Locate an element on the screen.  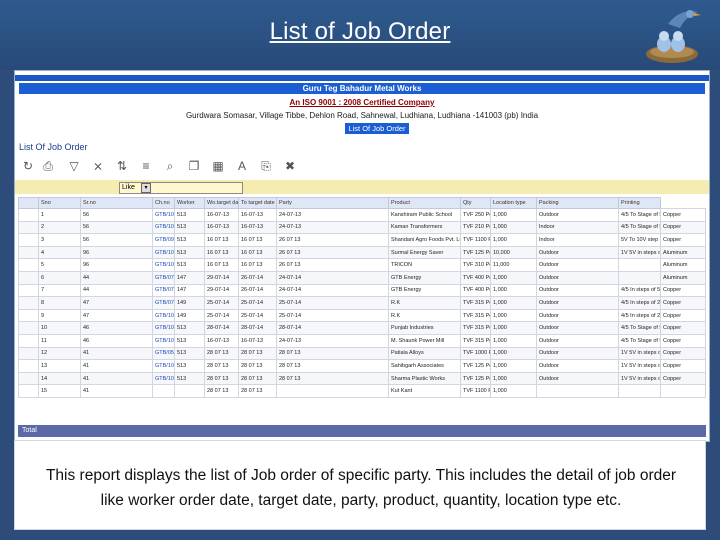
table-cell: GTB/10/2016/352 is located at coordinates (163, 328).